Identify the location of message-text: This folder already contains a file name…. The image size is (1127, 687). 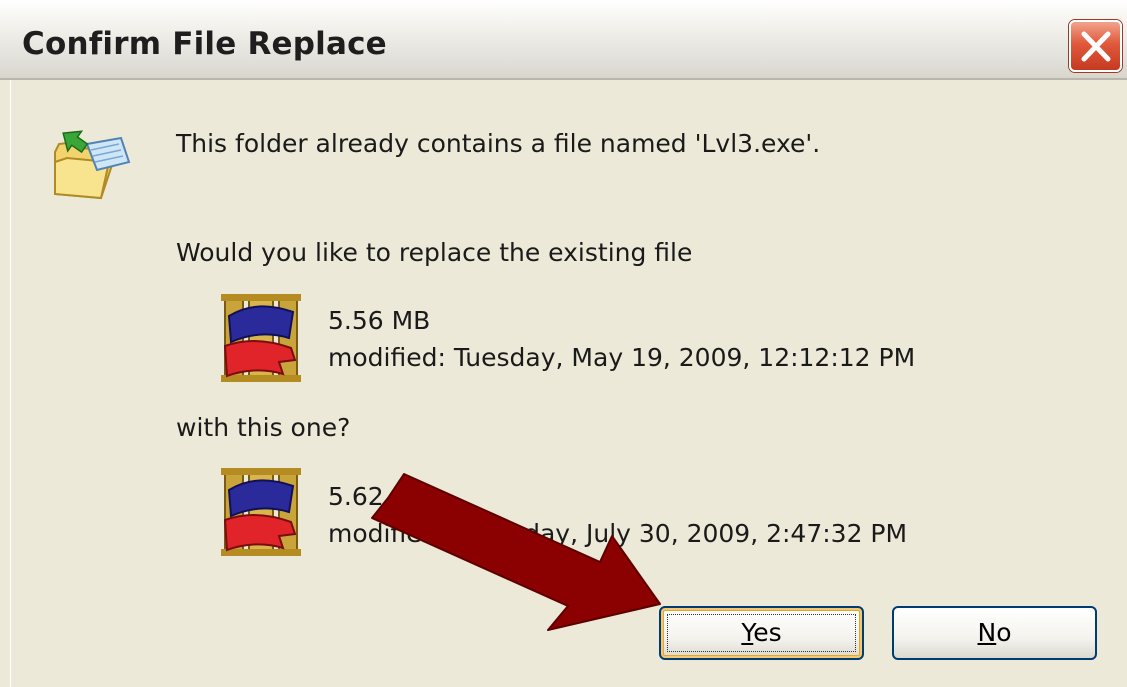
(498, 143).